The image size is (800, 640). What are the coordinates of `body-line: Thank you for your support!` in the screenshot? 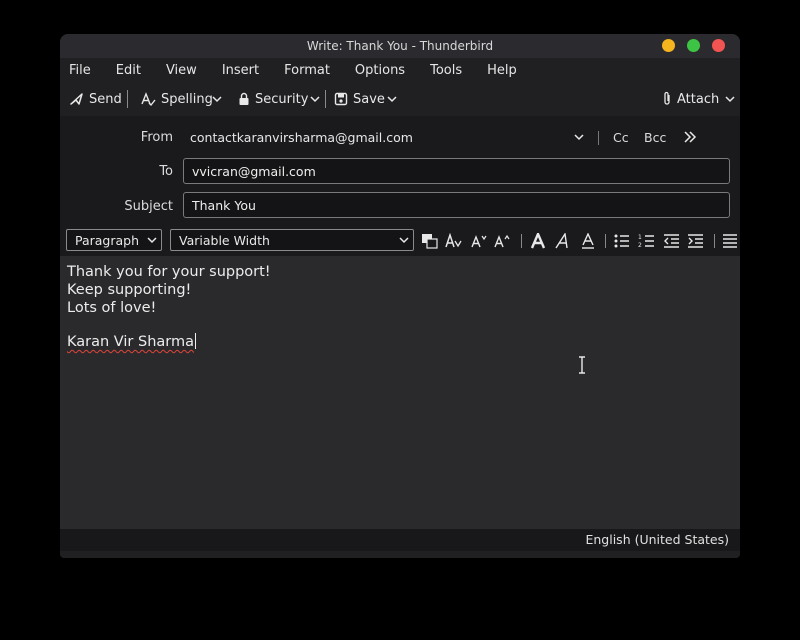 It's located at (169, 272).